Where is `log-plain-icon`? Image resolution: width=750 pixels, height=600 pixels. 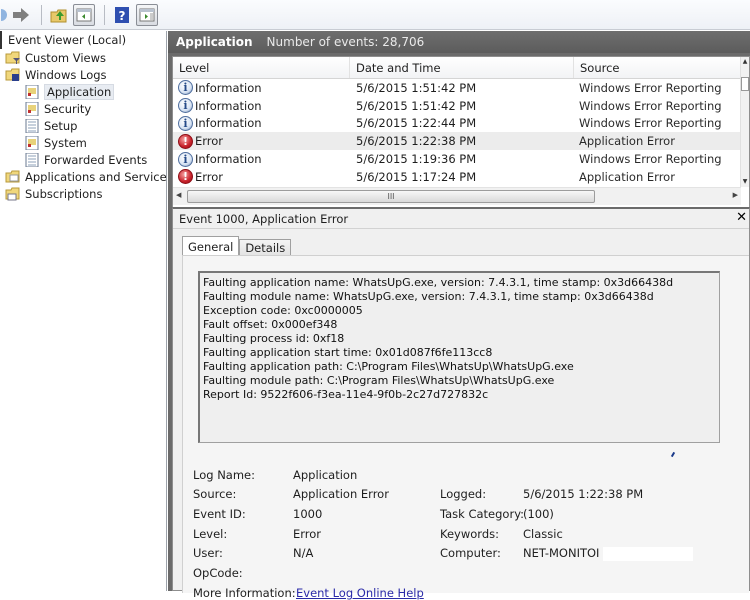 log-plain-icon is located at coordinates (32, 159).